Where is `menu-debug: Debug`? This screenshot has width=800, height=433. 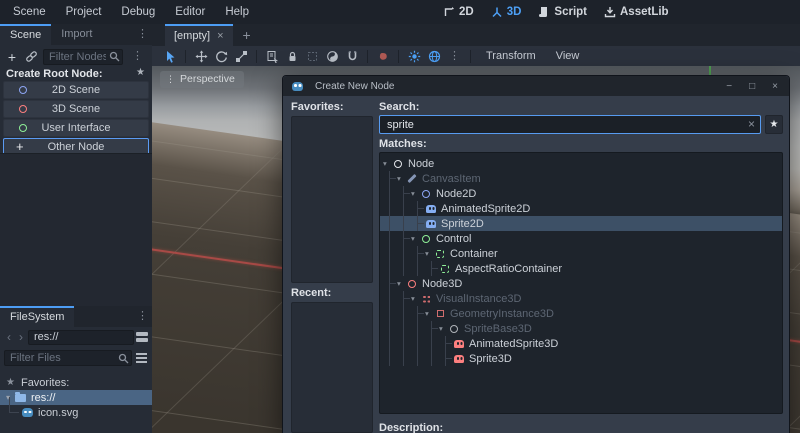 menu-debug: Debug is located at coordinates (138, 12).